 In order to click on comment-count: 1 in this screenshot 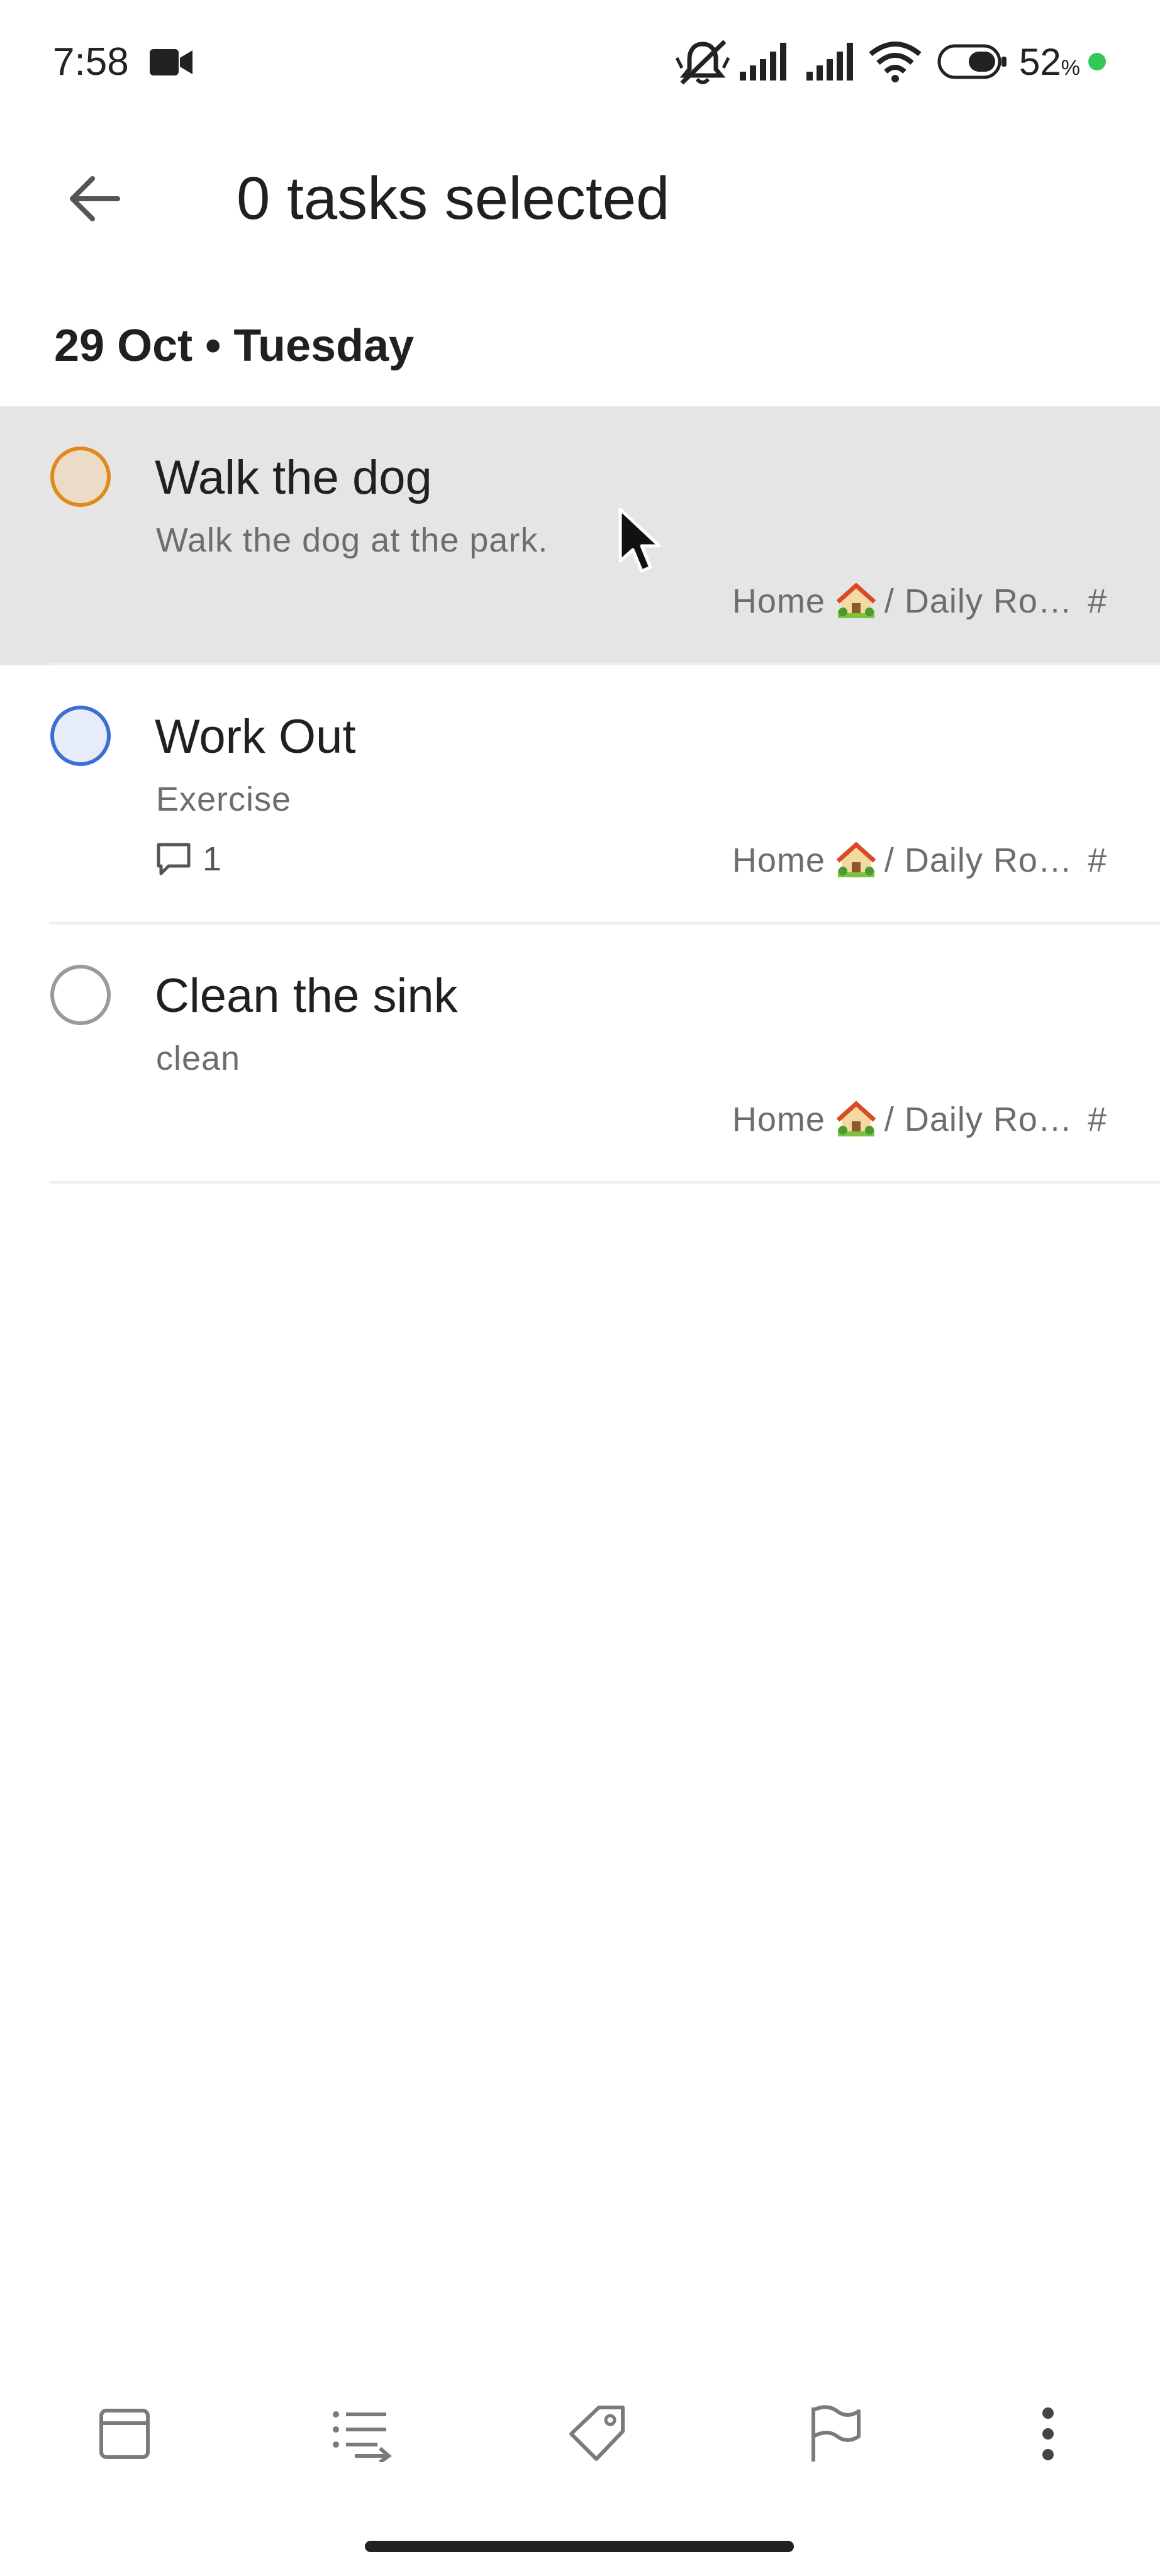, I will do `click(213, 859)`.